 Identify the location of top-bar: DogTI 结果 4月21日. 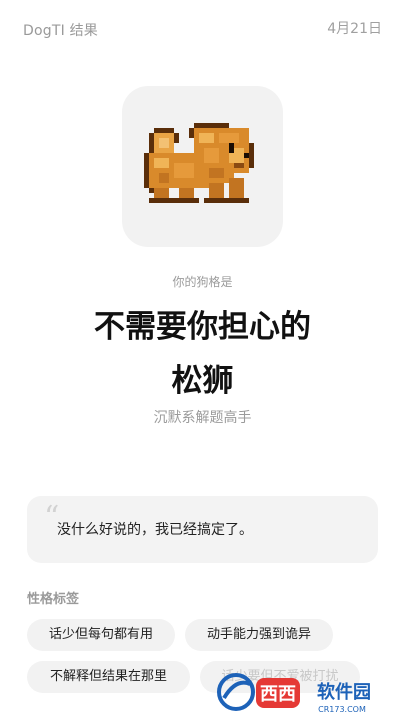
(202, 28).